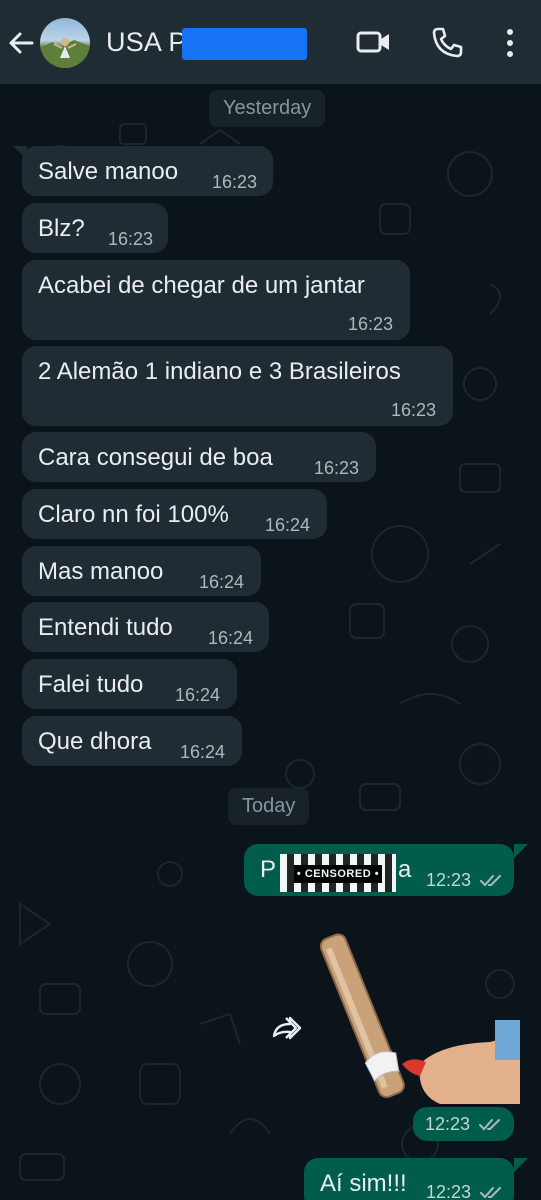  Describe the element at coordinates (409, 1179) in the screenshot. I see `message-bubble-out: Aí sim!!! 12:23` at that location.